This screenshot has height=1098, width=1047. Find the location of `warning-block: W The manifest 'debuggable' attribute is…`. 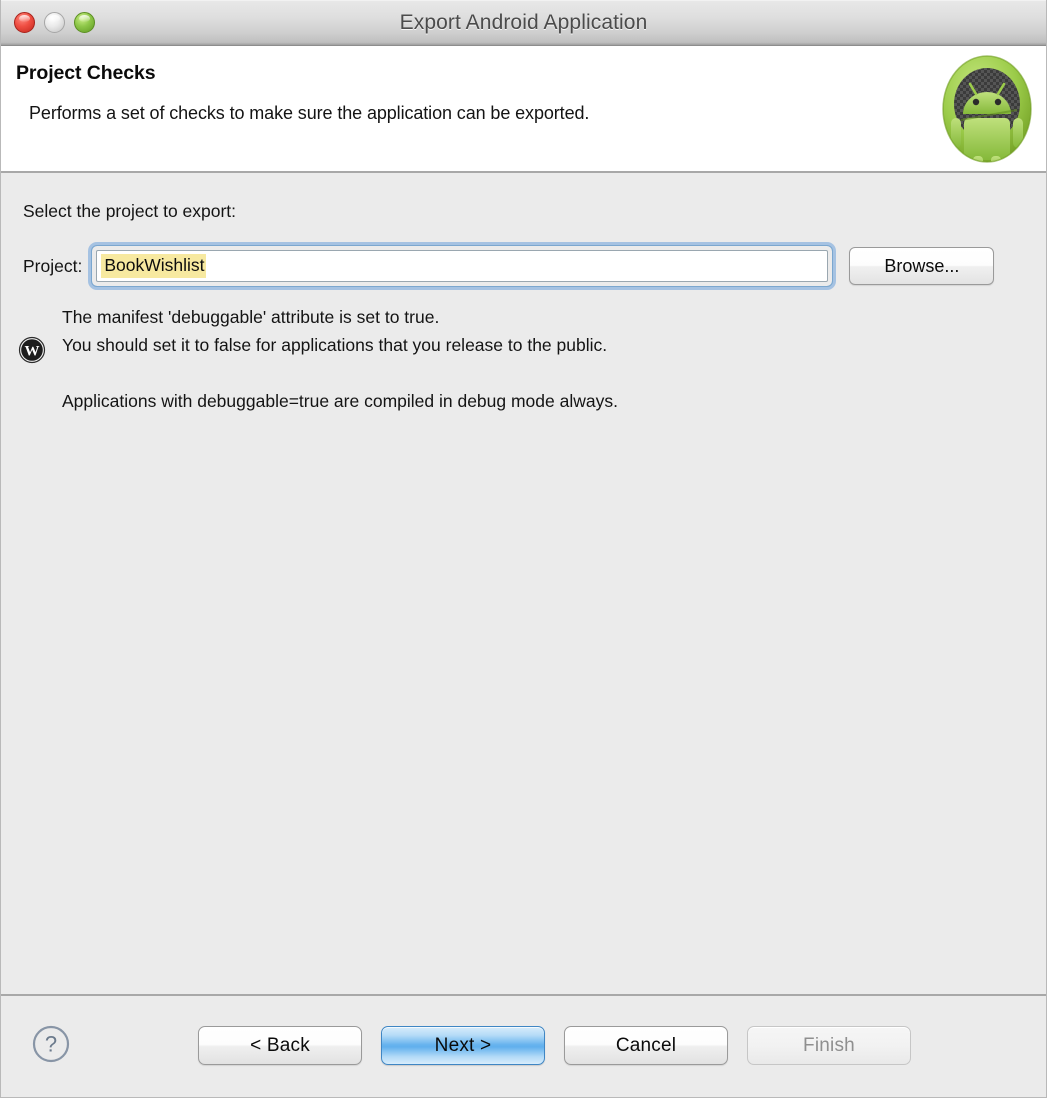

warning-block: W The manifest 'debuggable' attribute is… is located at coordinates (520, 359).